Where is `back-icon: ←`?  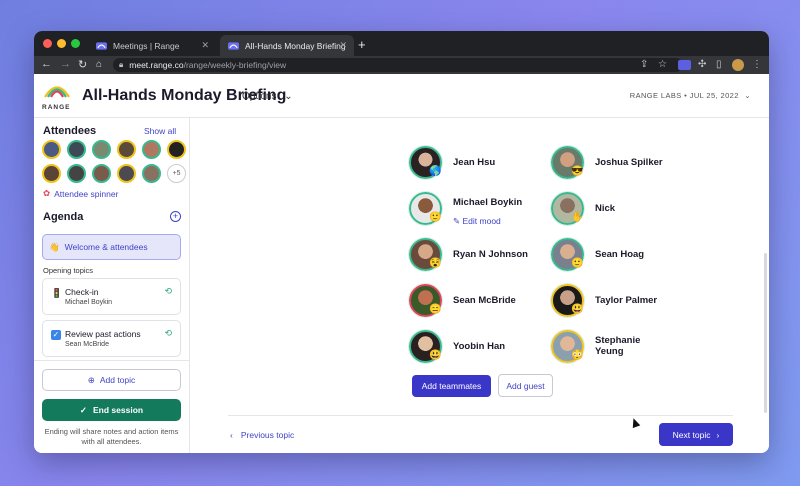 back-icon: ← is located at coordinates (46, 64).